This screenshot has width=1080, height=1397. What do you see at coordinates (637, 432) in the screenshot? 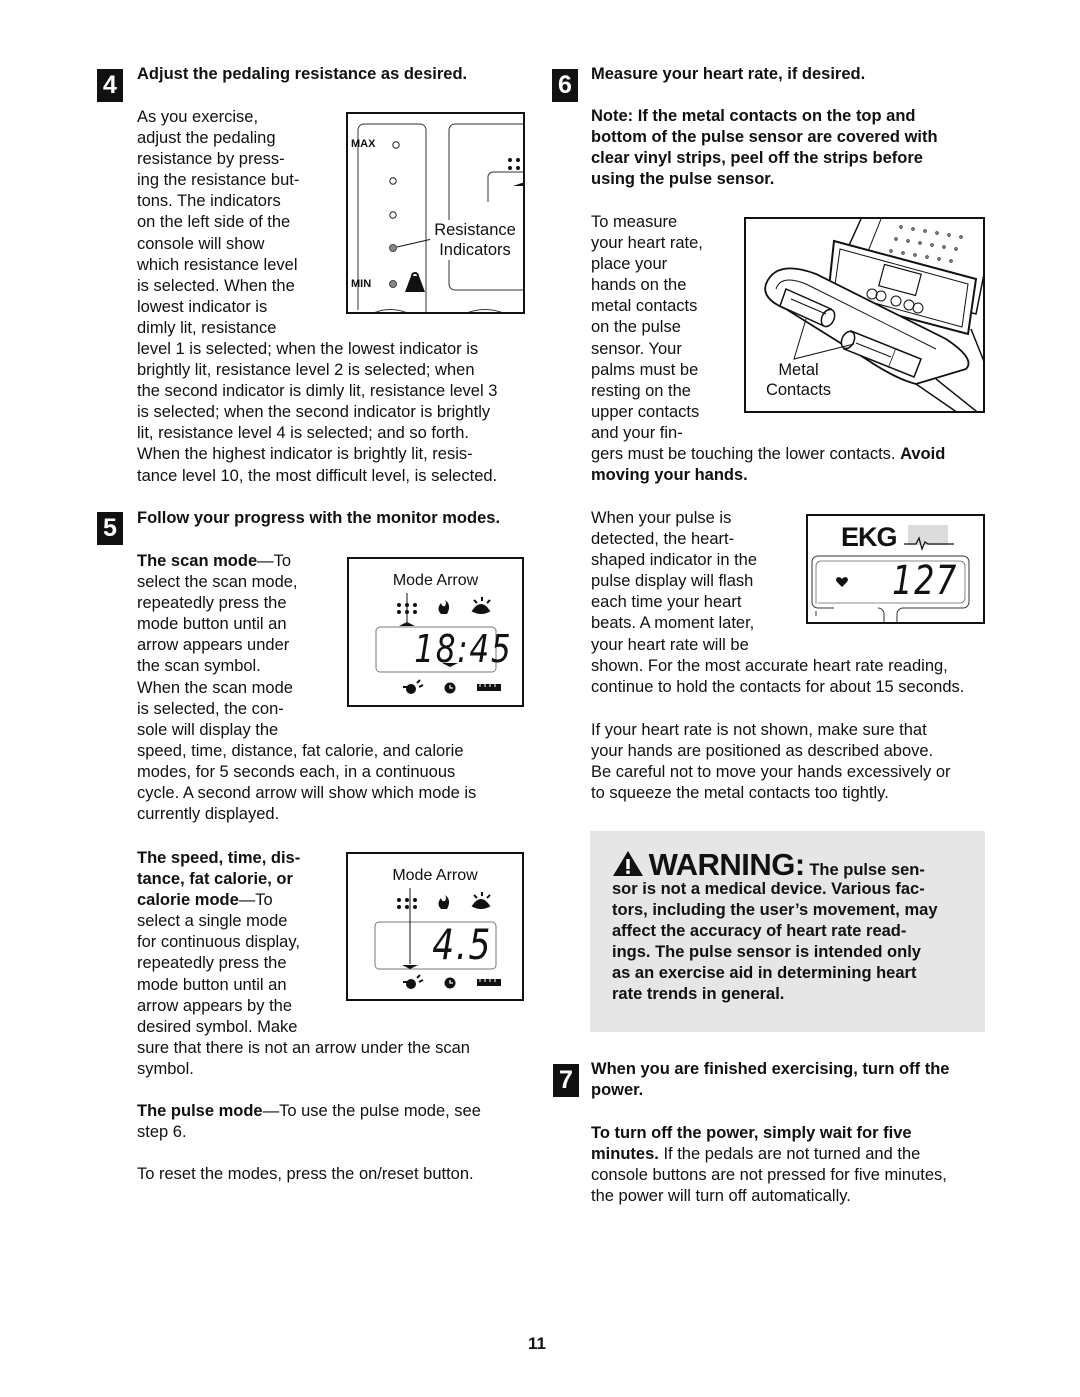
I see `text-line: and your fin-` at bounding box center [637, 432].